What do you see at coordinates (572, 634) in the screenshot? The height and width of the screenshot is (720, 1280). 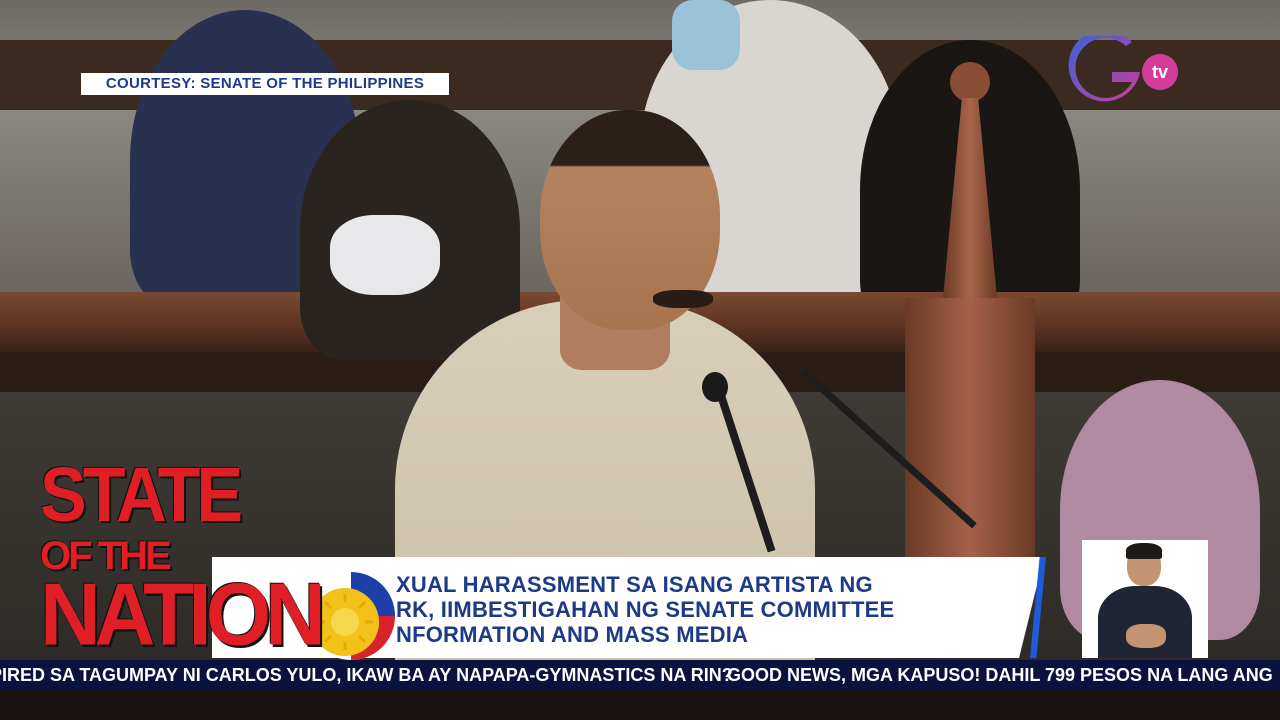 I see `headline-line-3: NFORMATION AND MASS MEDIA` at bounding box center [572, 634].